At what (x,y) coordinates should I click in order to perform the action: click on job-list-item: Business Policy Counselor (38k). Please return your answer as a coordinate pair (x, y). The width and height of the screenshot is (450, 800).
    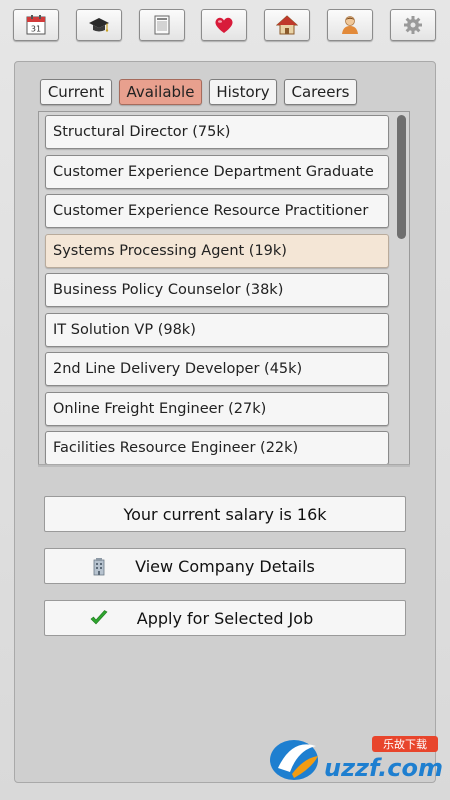
    Looking at the image, I should click on (217, 290).